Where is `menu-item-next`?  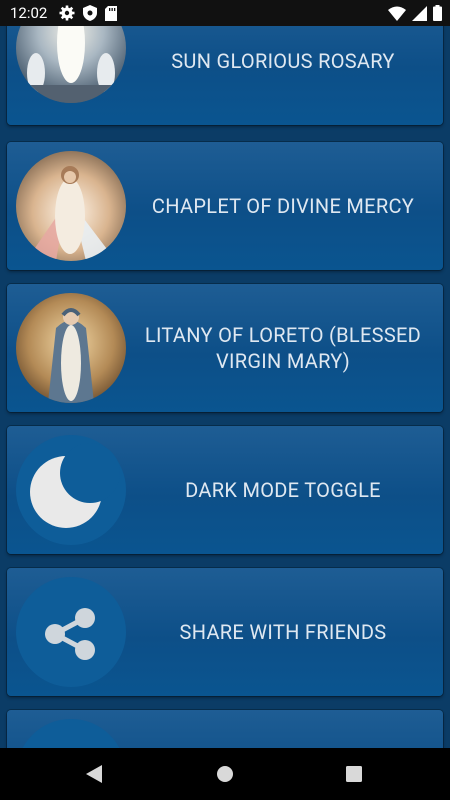 menu-item-next is located at coordinates (225, 729).